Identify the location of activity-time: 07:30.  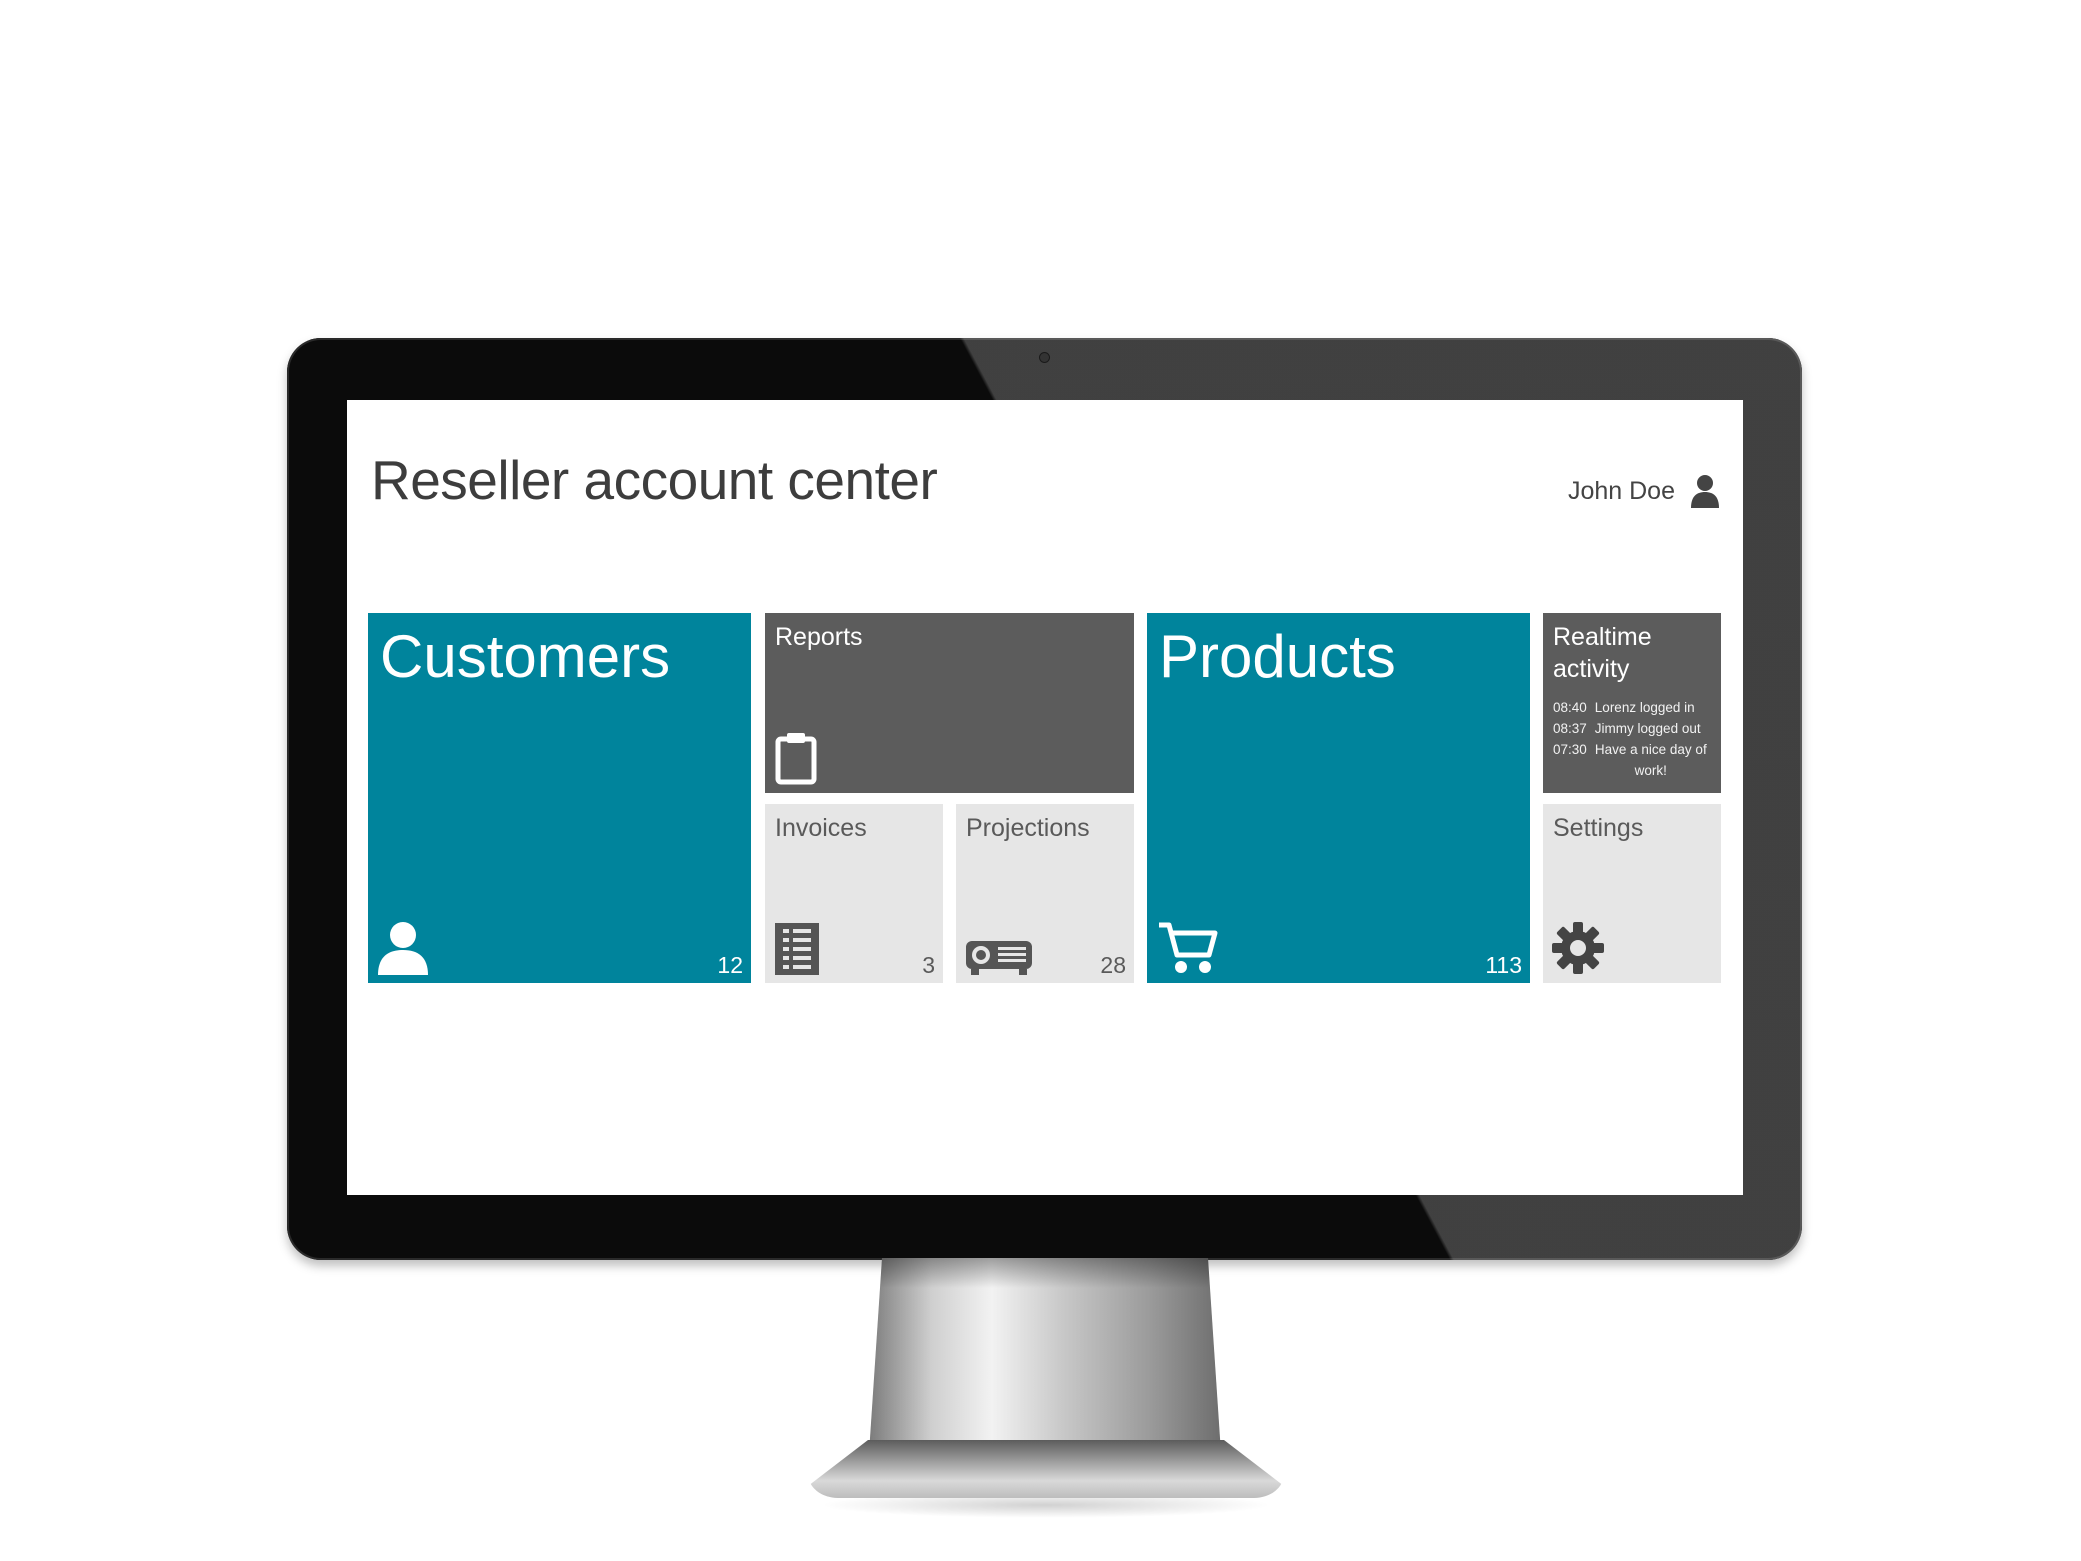
(1570, 749).